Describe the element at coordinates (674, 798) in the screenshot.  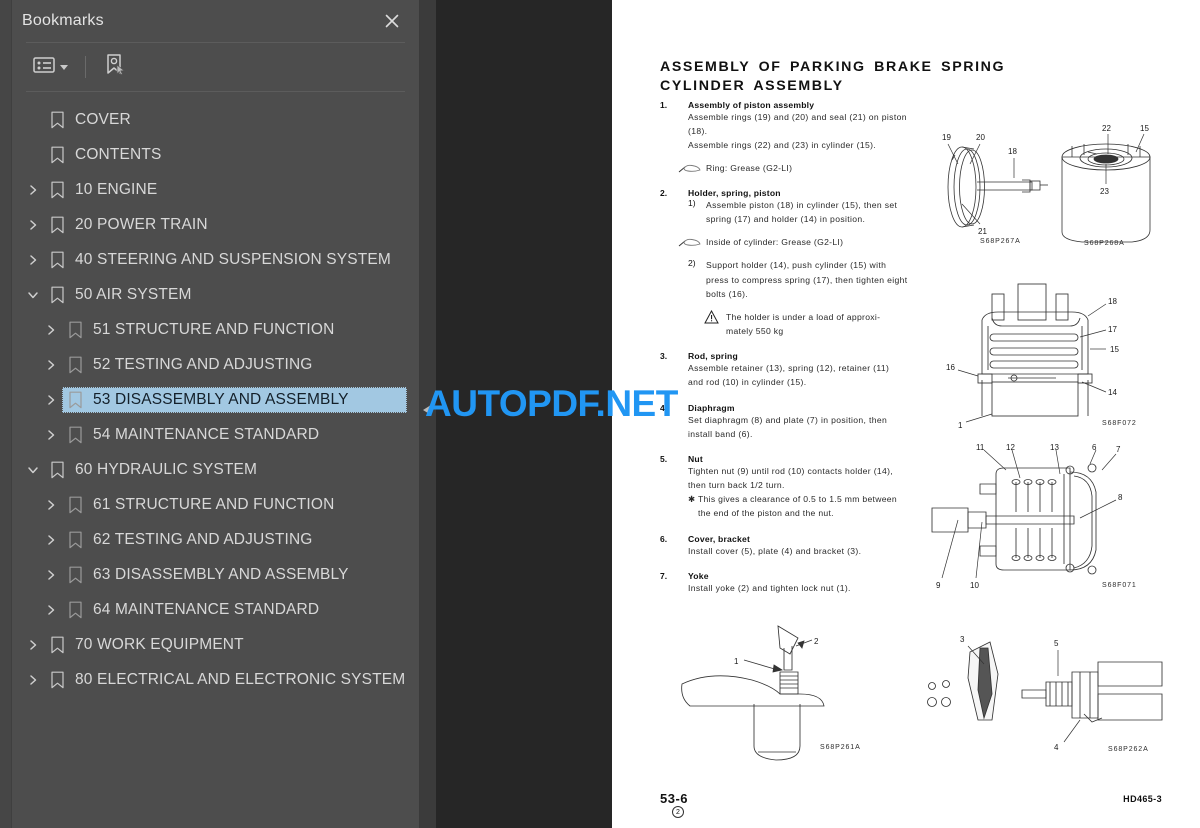
I see `page-number: 53-6` at that location.